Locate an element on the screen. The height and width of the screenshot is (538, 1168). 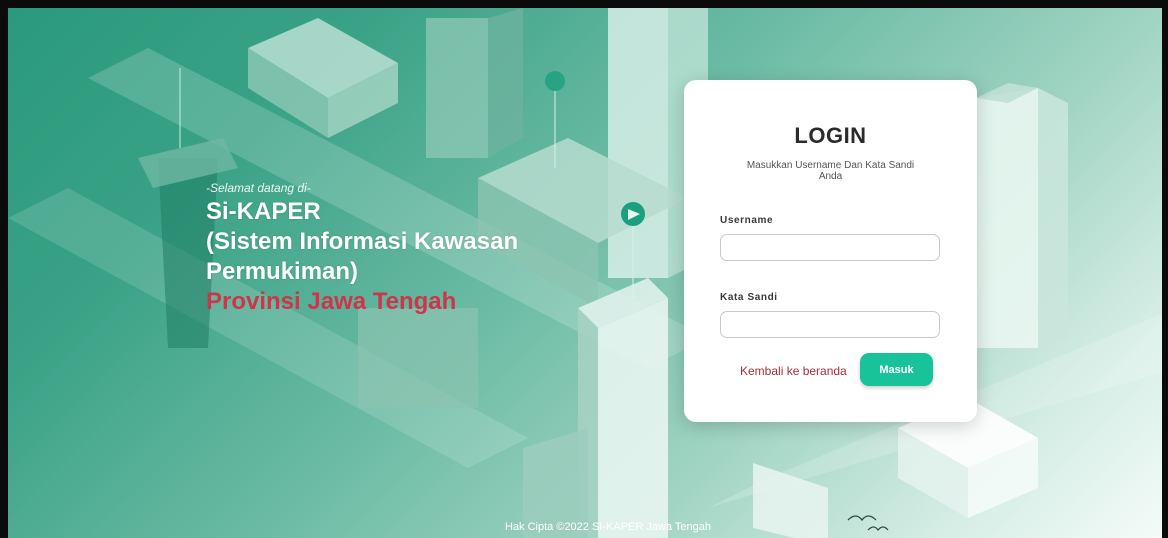
login-submit-button: Masuk is located at coordinates (896, 369).